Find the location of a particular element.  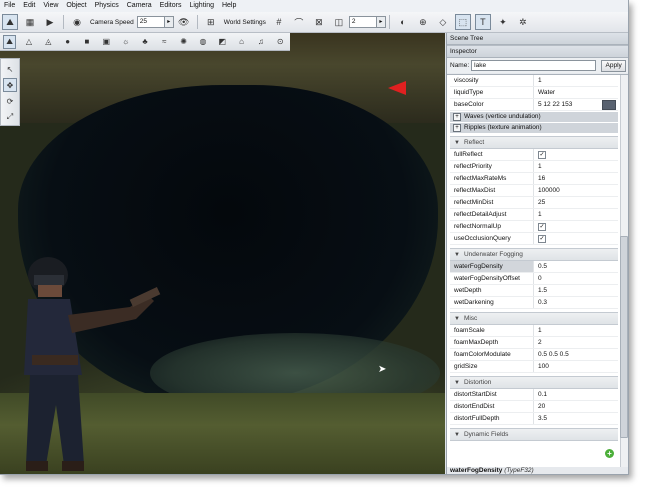

group-header: ▼ Misc is located at coordinates (534, 318).